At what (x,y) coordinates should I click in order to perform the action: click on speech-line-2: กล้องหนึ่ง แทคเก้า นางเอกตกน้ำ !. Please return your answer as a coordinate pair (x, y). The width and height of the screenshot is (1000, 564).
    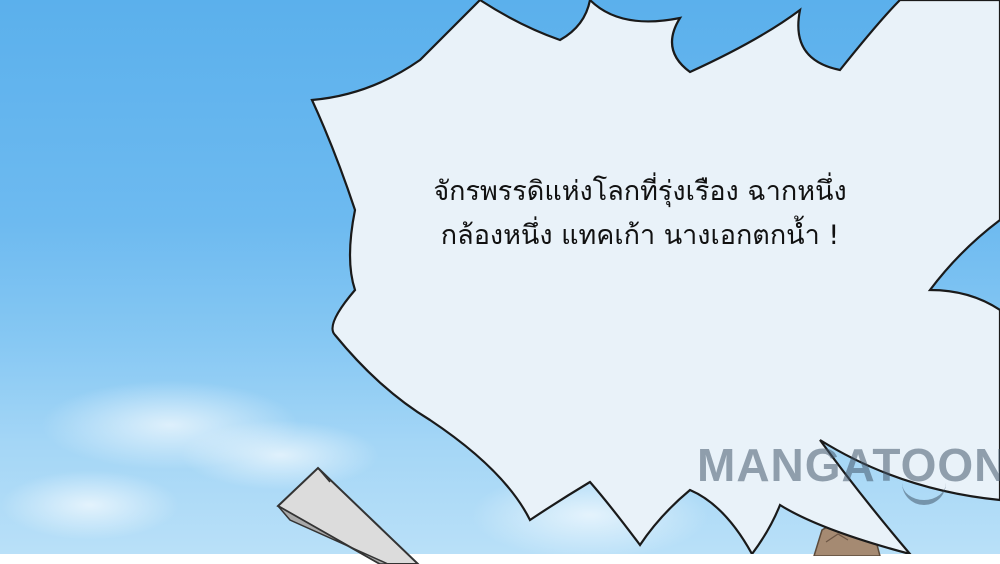
    Looking at the image, I should click on (640, 235).